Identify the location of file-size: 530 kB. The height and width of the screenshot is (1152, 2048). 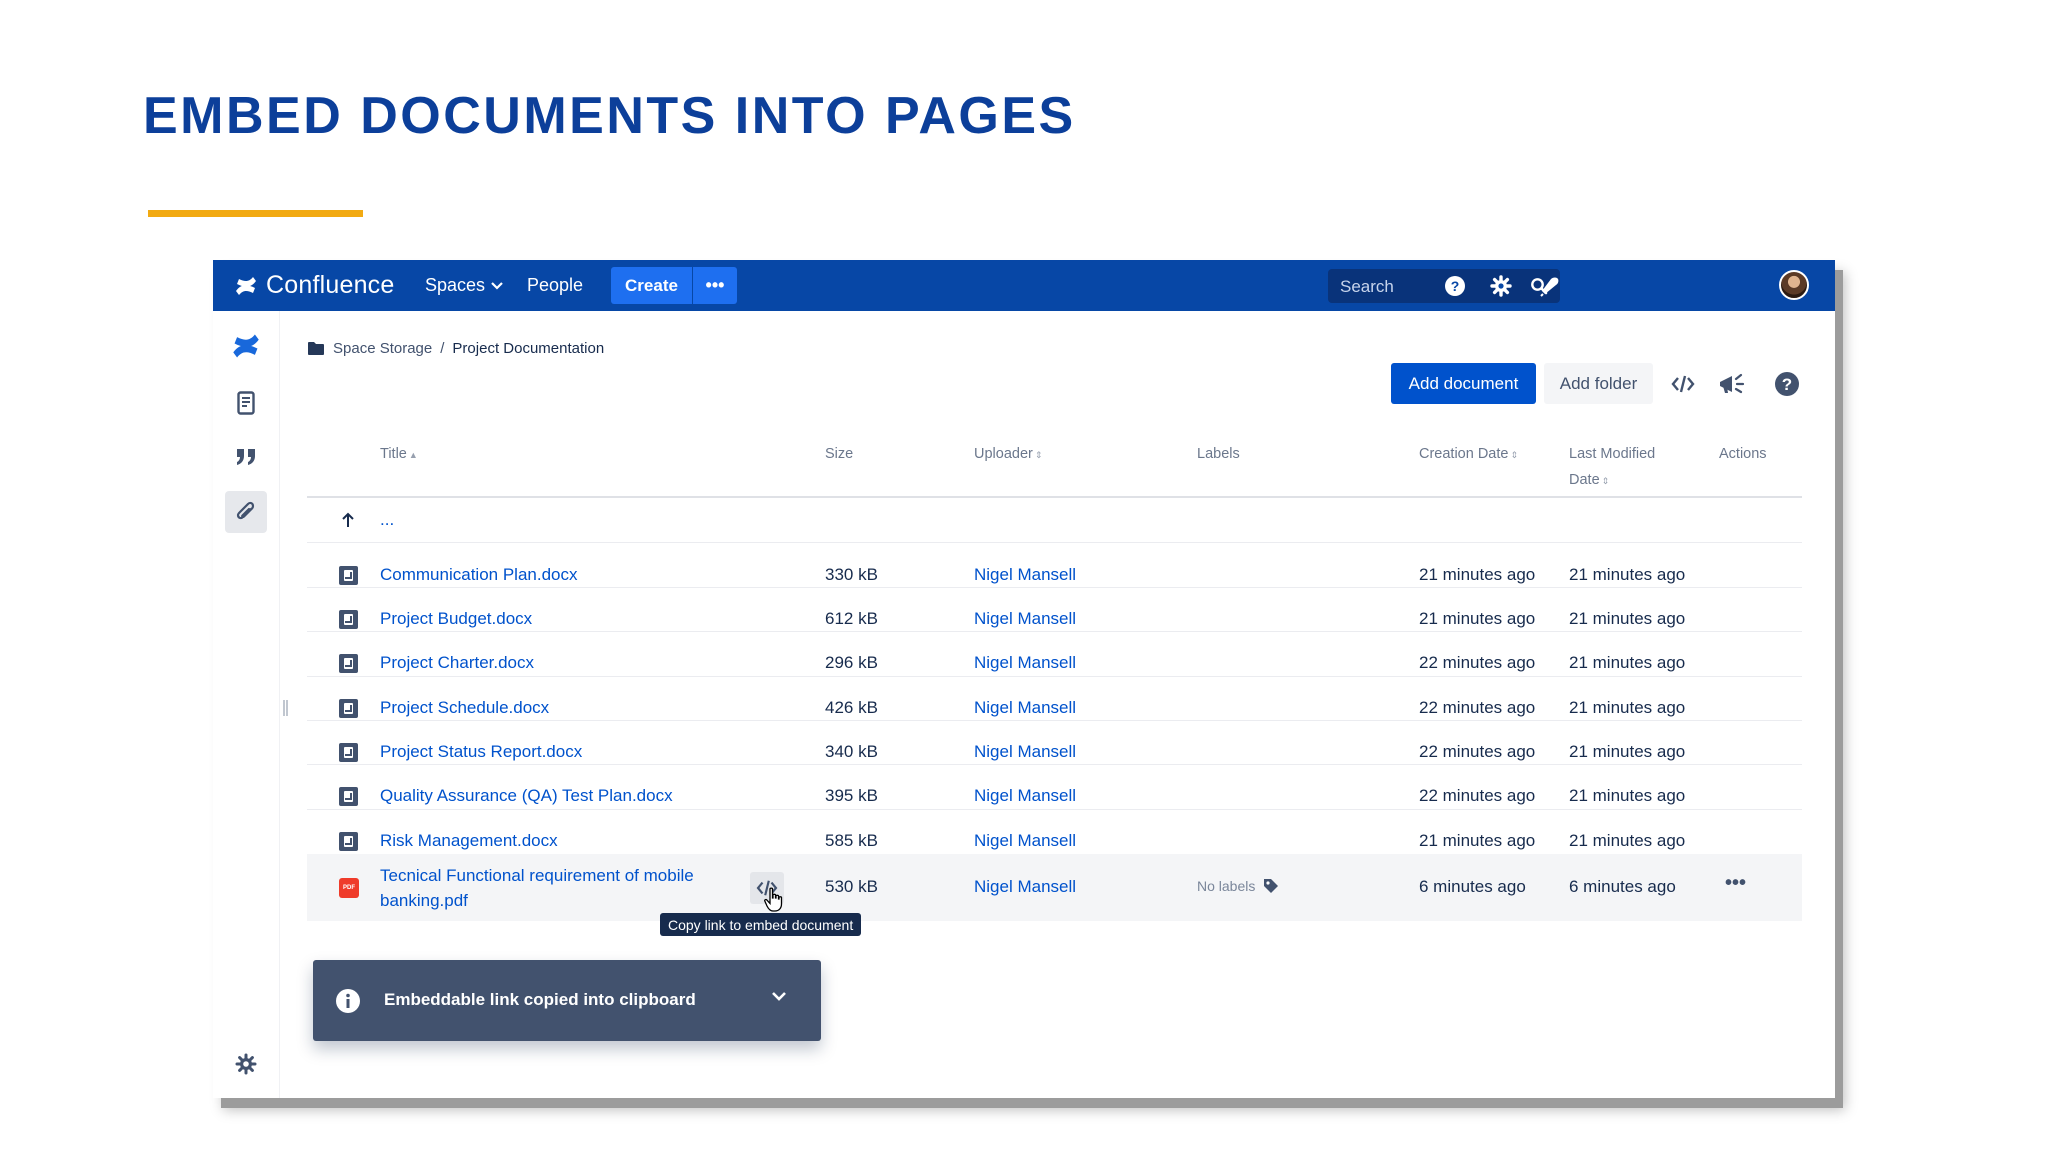
(851, 886).